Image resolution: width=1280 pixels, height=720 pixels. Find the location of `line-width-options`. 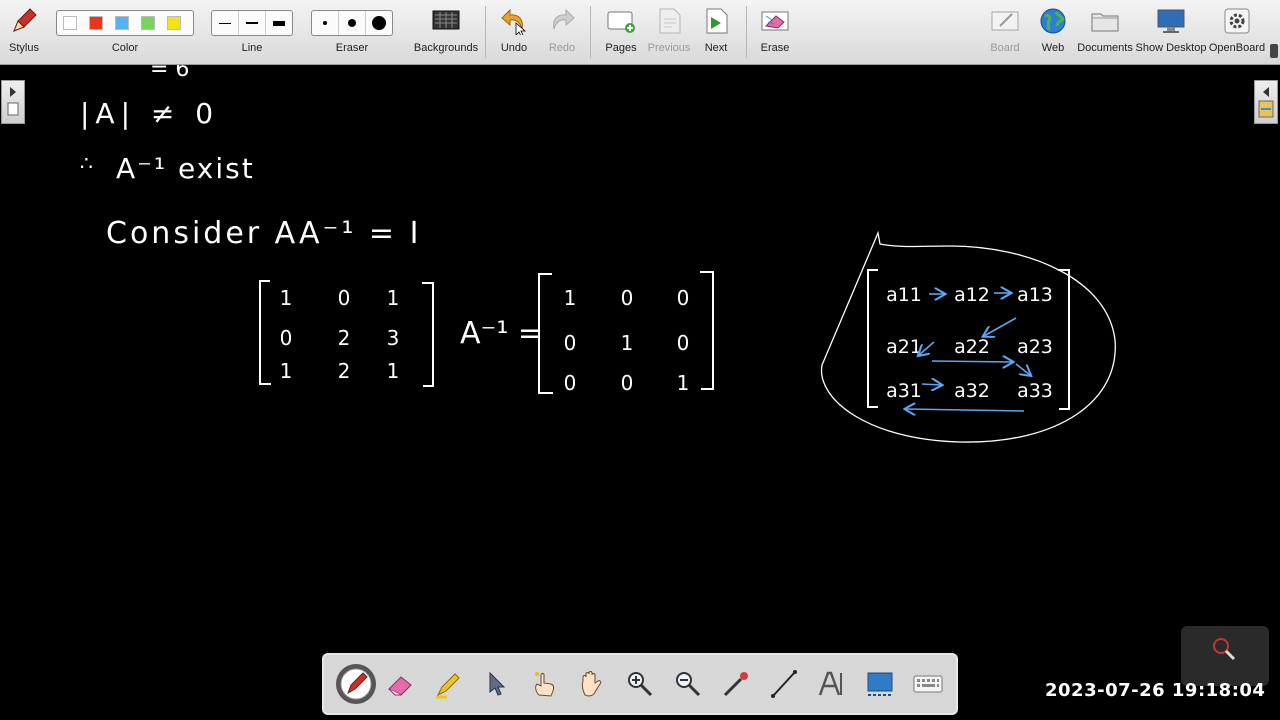

line-width-options is located at coordinates (252, 23).